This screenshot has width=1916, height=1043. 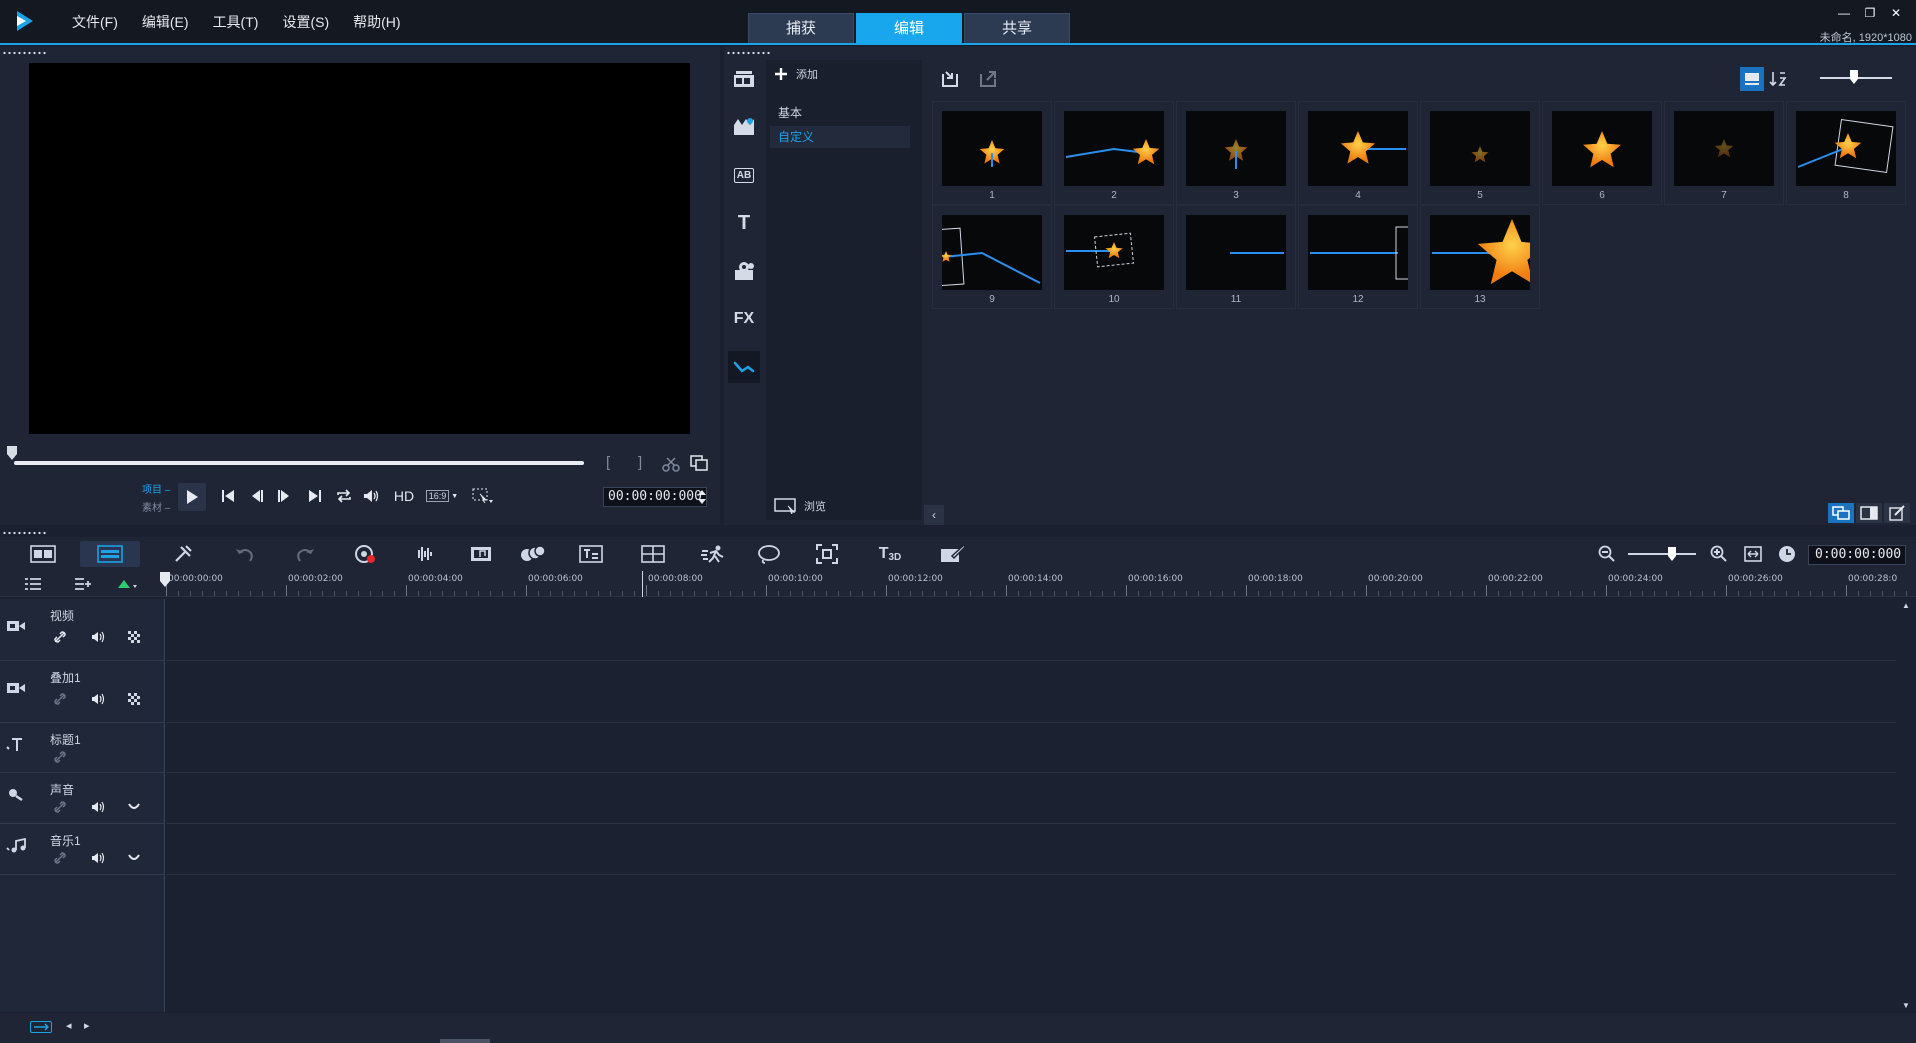 What do you see at coordinates (800, 506) in the screenshot?
I see `browse-button: 浏览` at bounding box center [800, 506].